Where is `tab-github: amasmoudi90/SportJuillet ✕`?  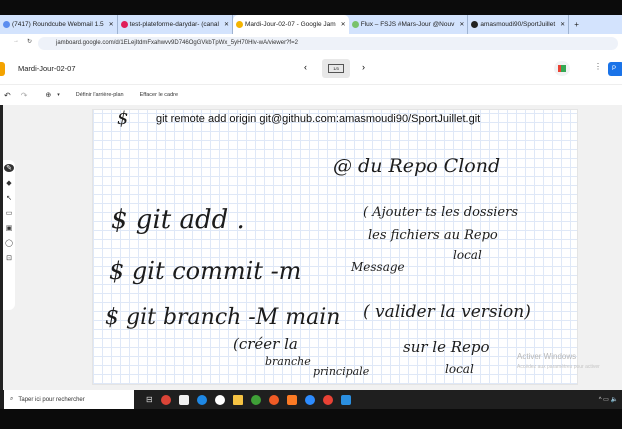 tab-github: amasmoudi90/SportJuillet ✕ is located at coordinates (519, 24).